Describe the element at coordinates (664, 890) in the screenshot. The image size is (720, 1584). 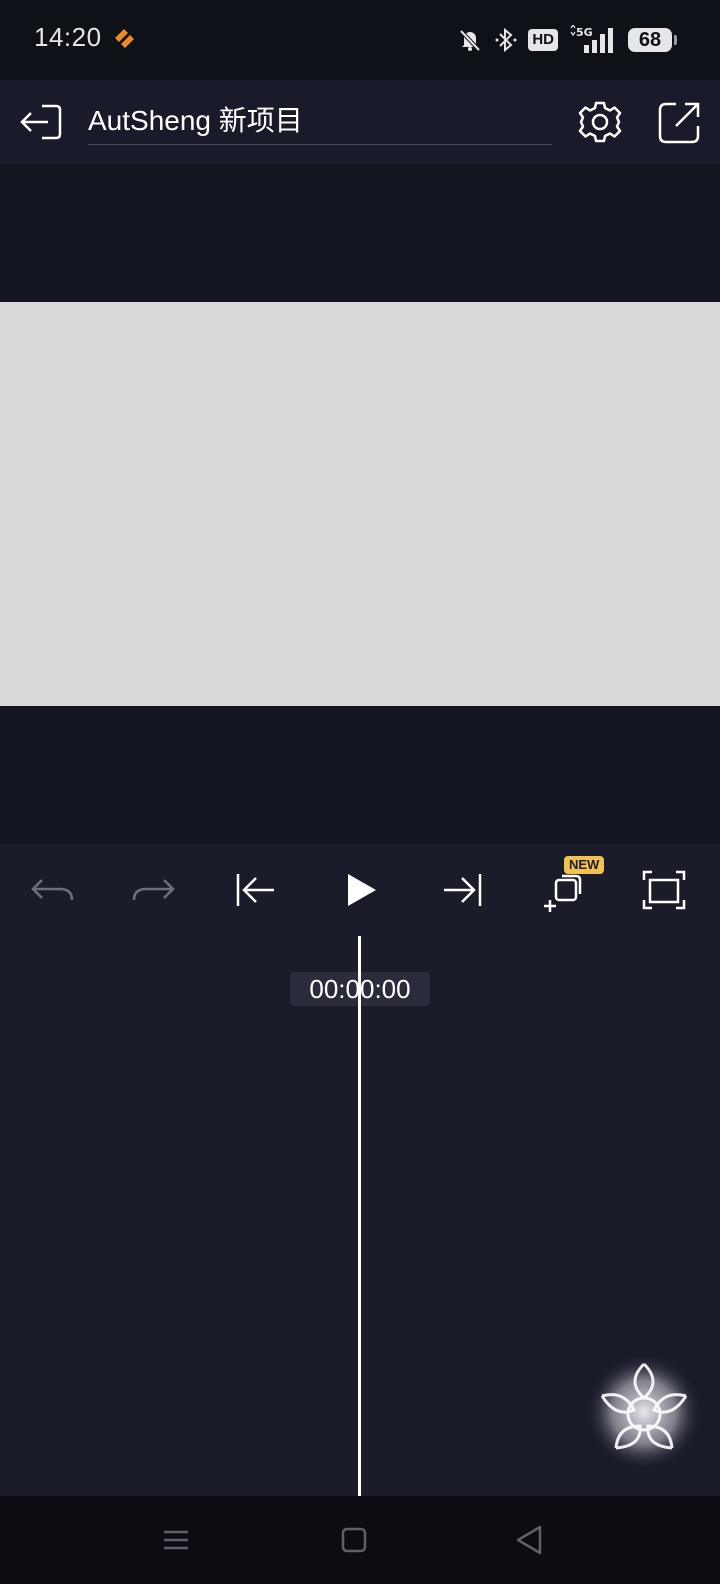
I see `fullscreen-icon` at that location.